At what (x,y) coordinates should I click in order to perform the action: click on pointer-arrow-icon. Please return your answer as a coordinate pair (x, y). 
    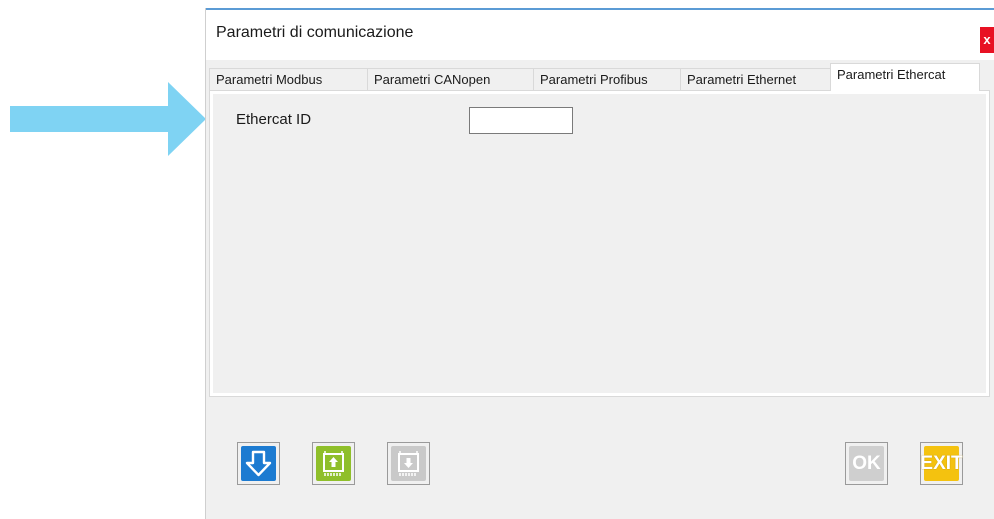
    Looking at the image, I should click on (108, 119).